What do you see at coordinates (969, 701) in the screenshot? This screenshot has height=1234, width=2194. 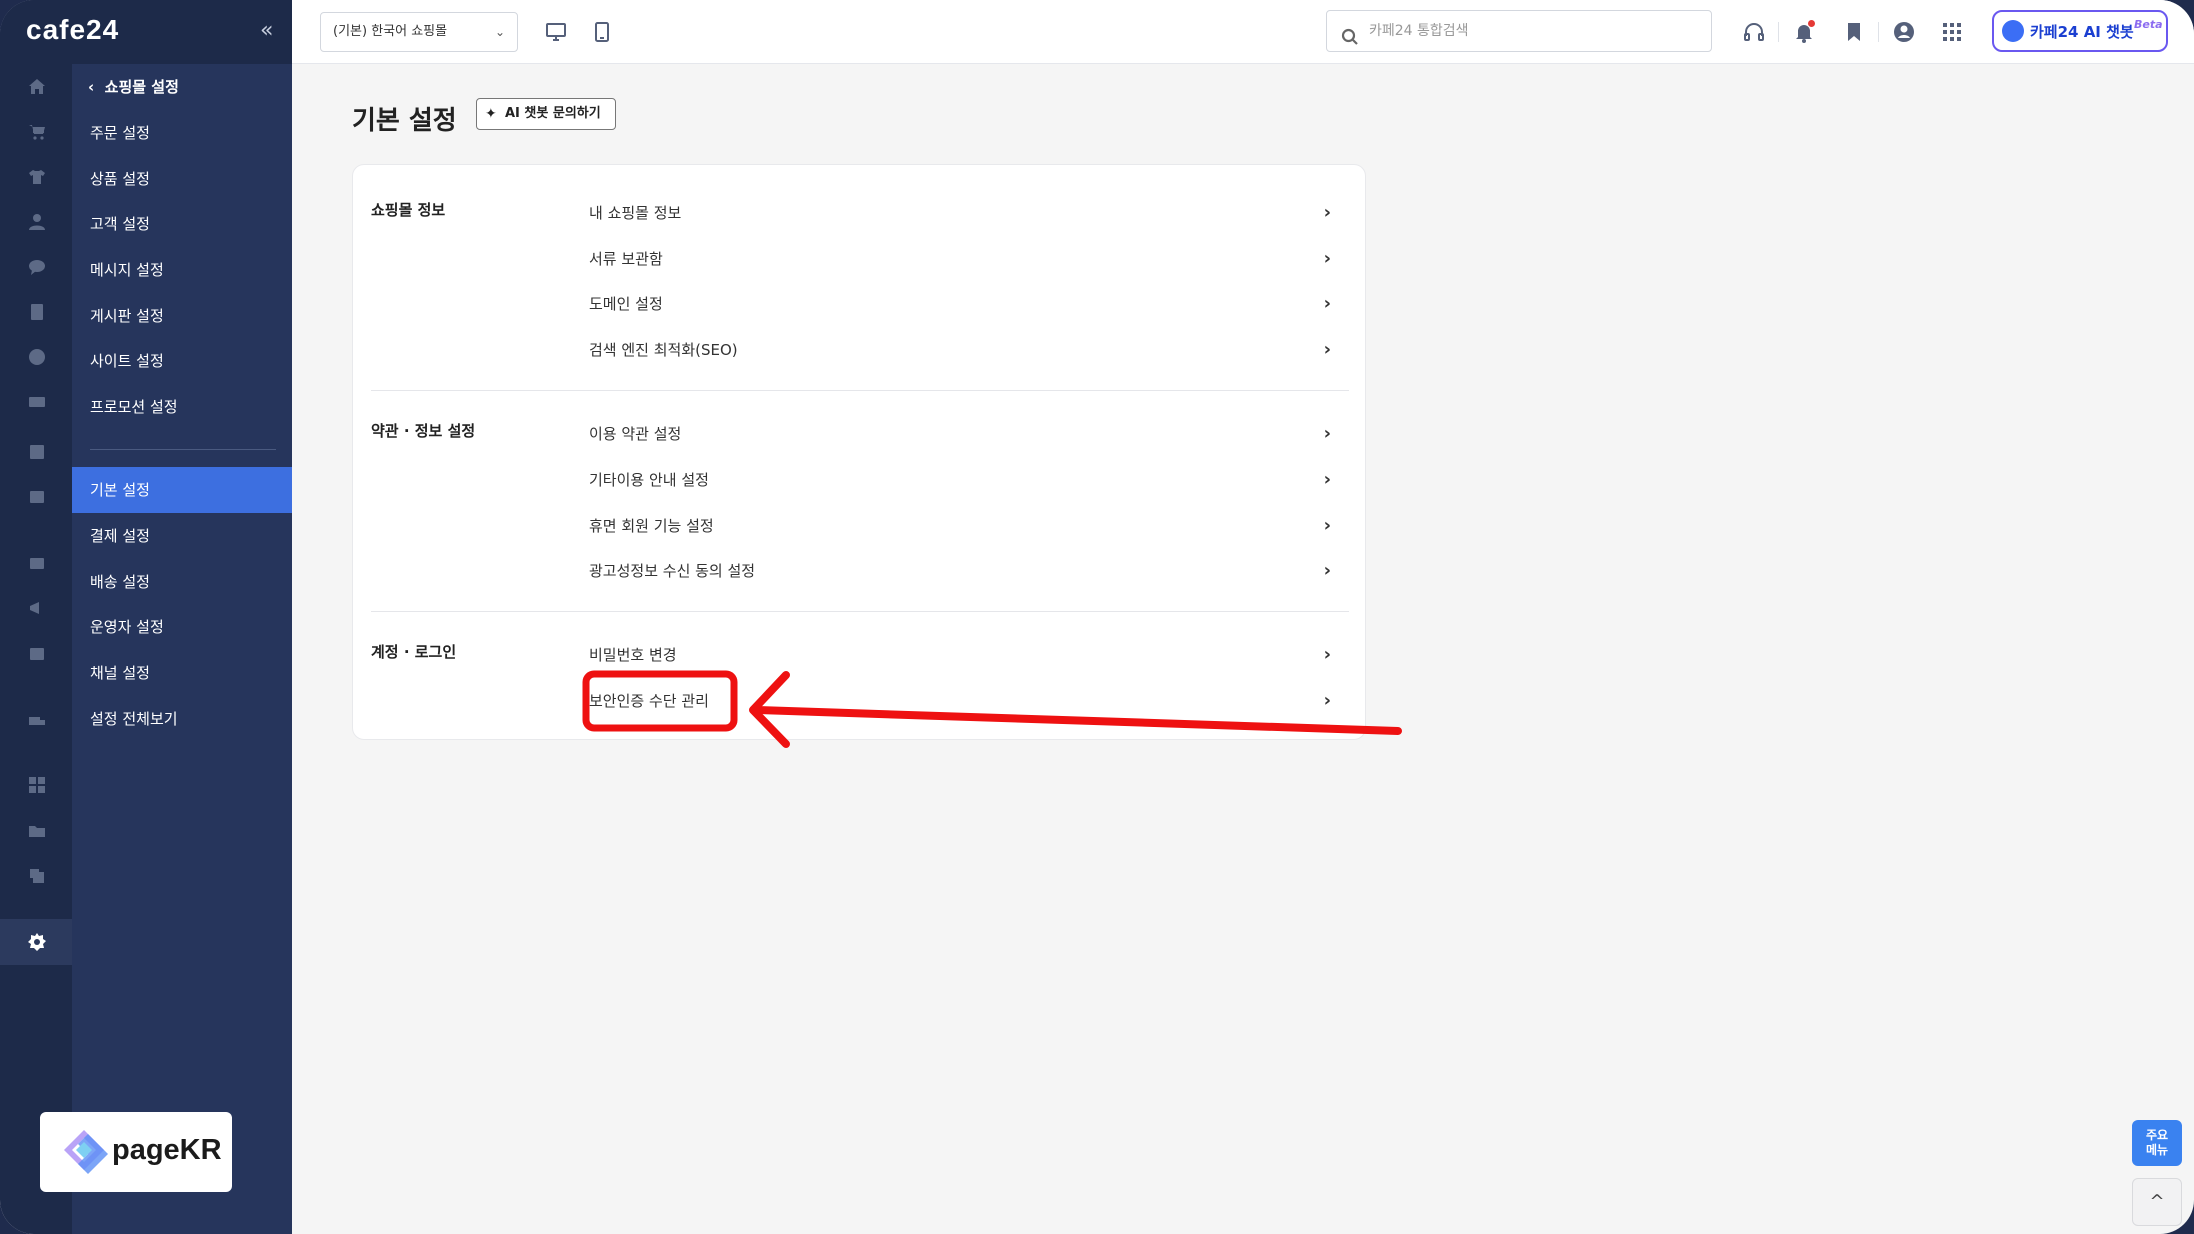 I see `link-security-auth-management: 보안인증 수단 관리 ›` at bounding box center [969, 701].